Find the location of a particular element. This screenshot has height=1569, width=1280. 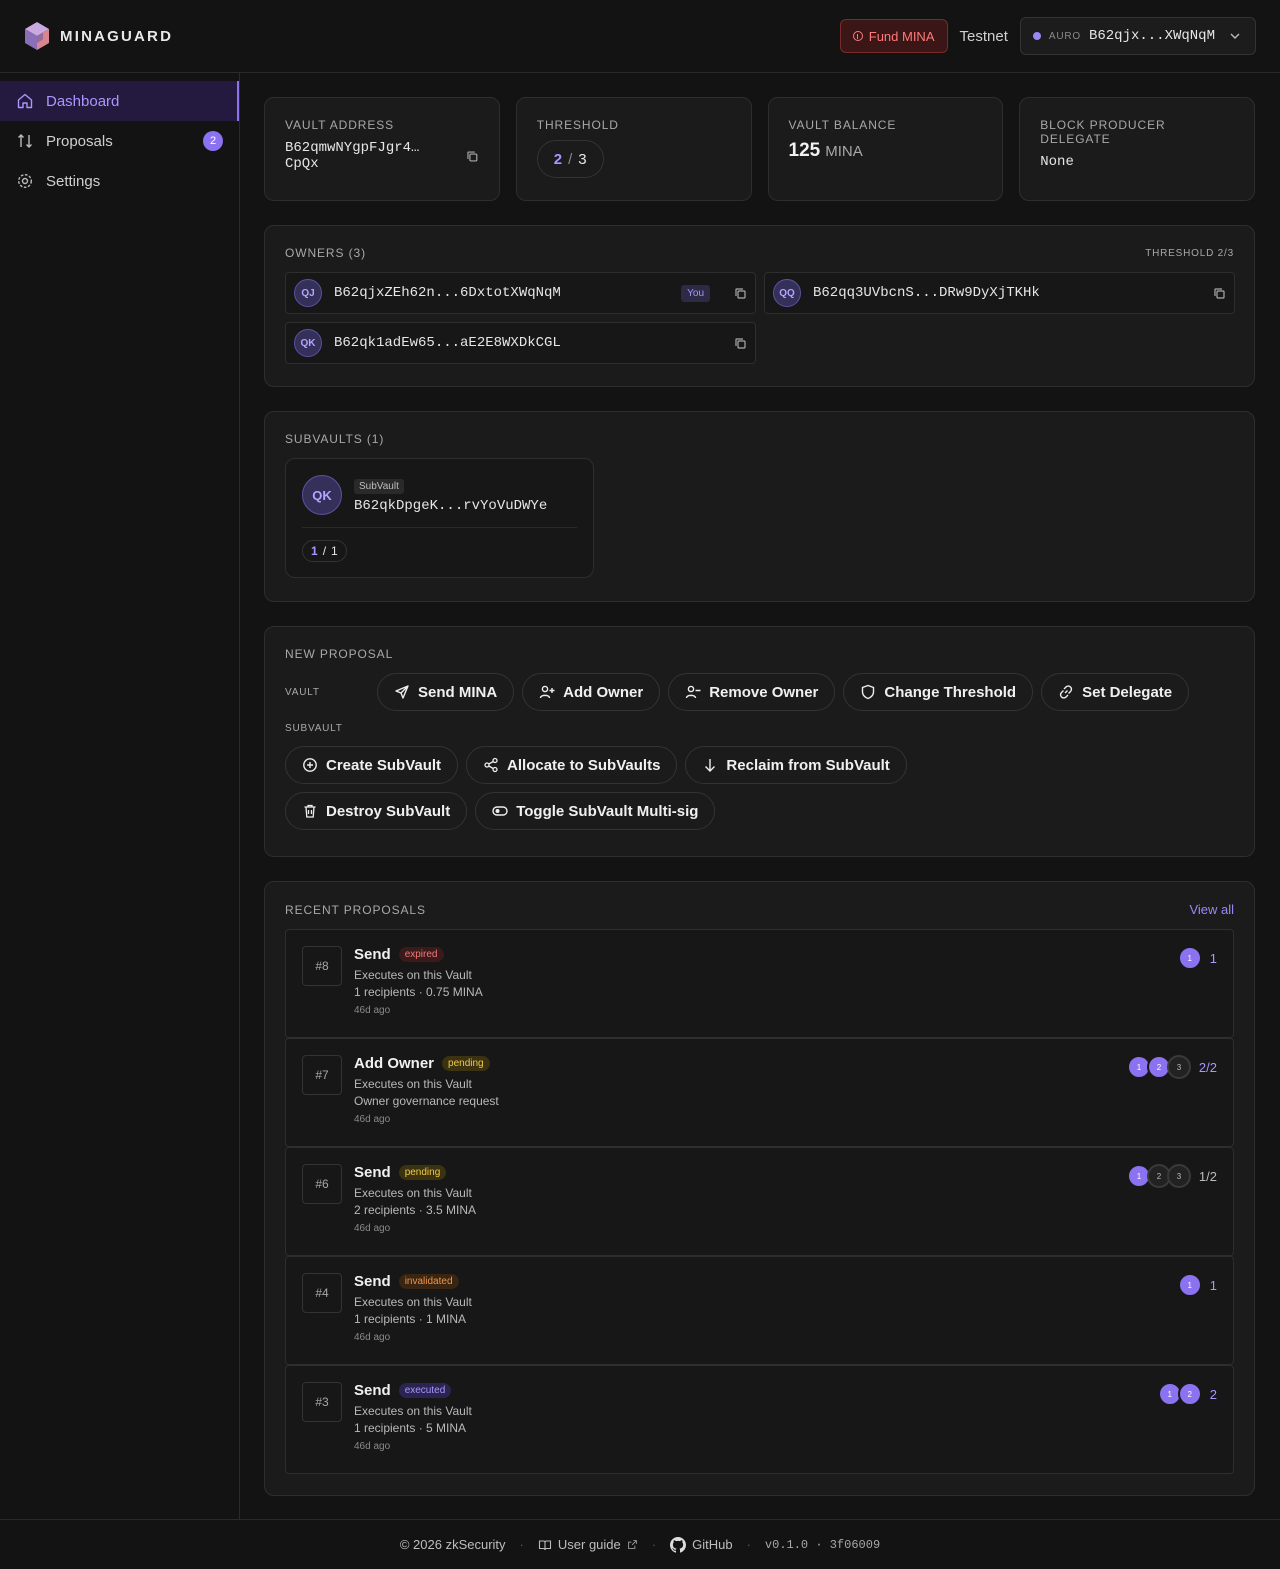

fund-mina-button: Fund MINA is located at coordinates (893, 36).